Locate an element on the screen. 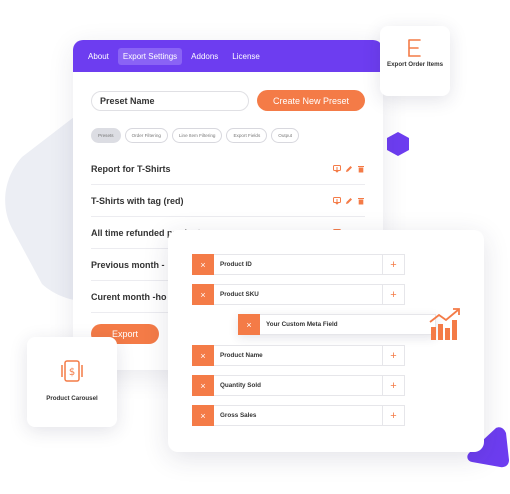 This screenshot has height=494, width=510. field-row-quantity-sold: × Quantity Sold + is located at coordinates (298, 385).